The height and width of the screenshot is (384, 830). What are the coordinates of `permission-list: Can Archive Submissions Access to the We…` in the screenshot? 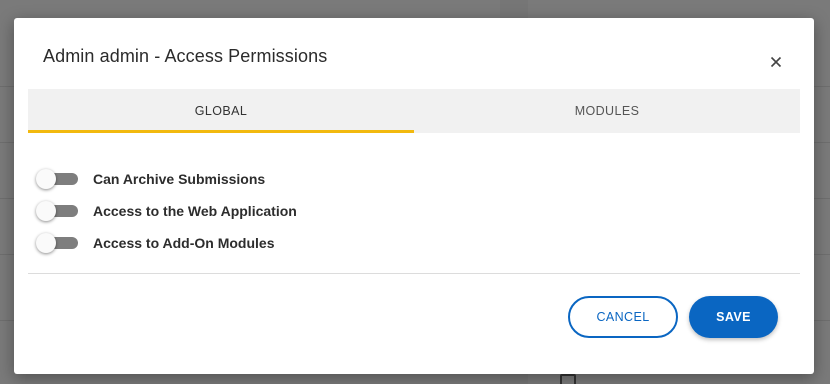 It's located at (166, 211).